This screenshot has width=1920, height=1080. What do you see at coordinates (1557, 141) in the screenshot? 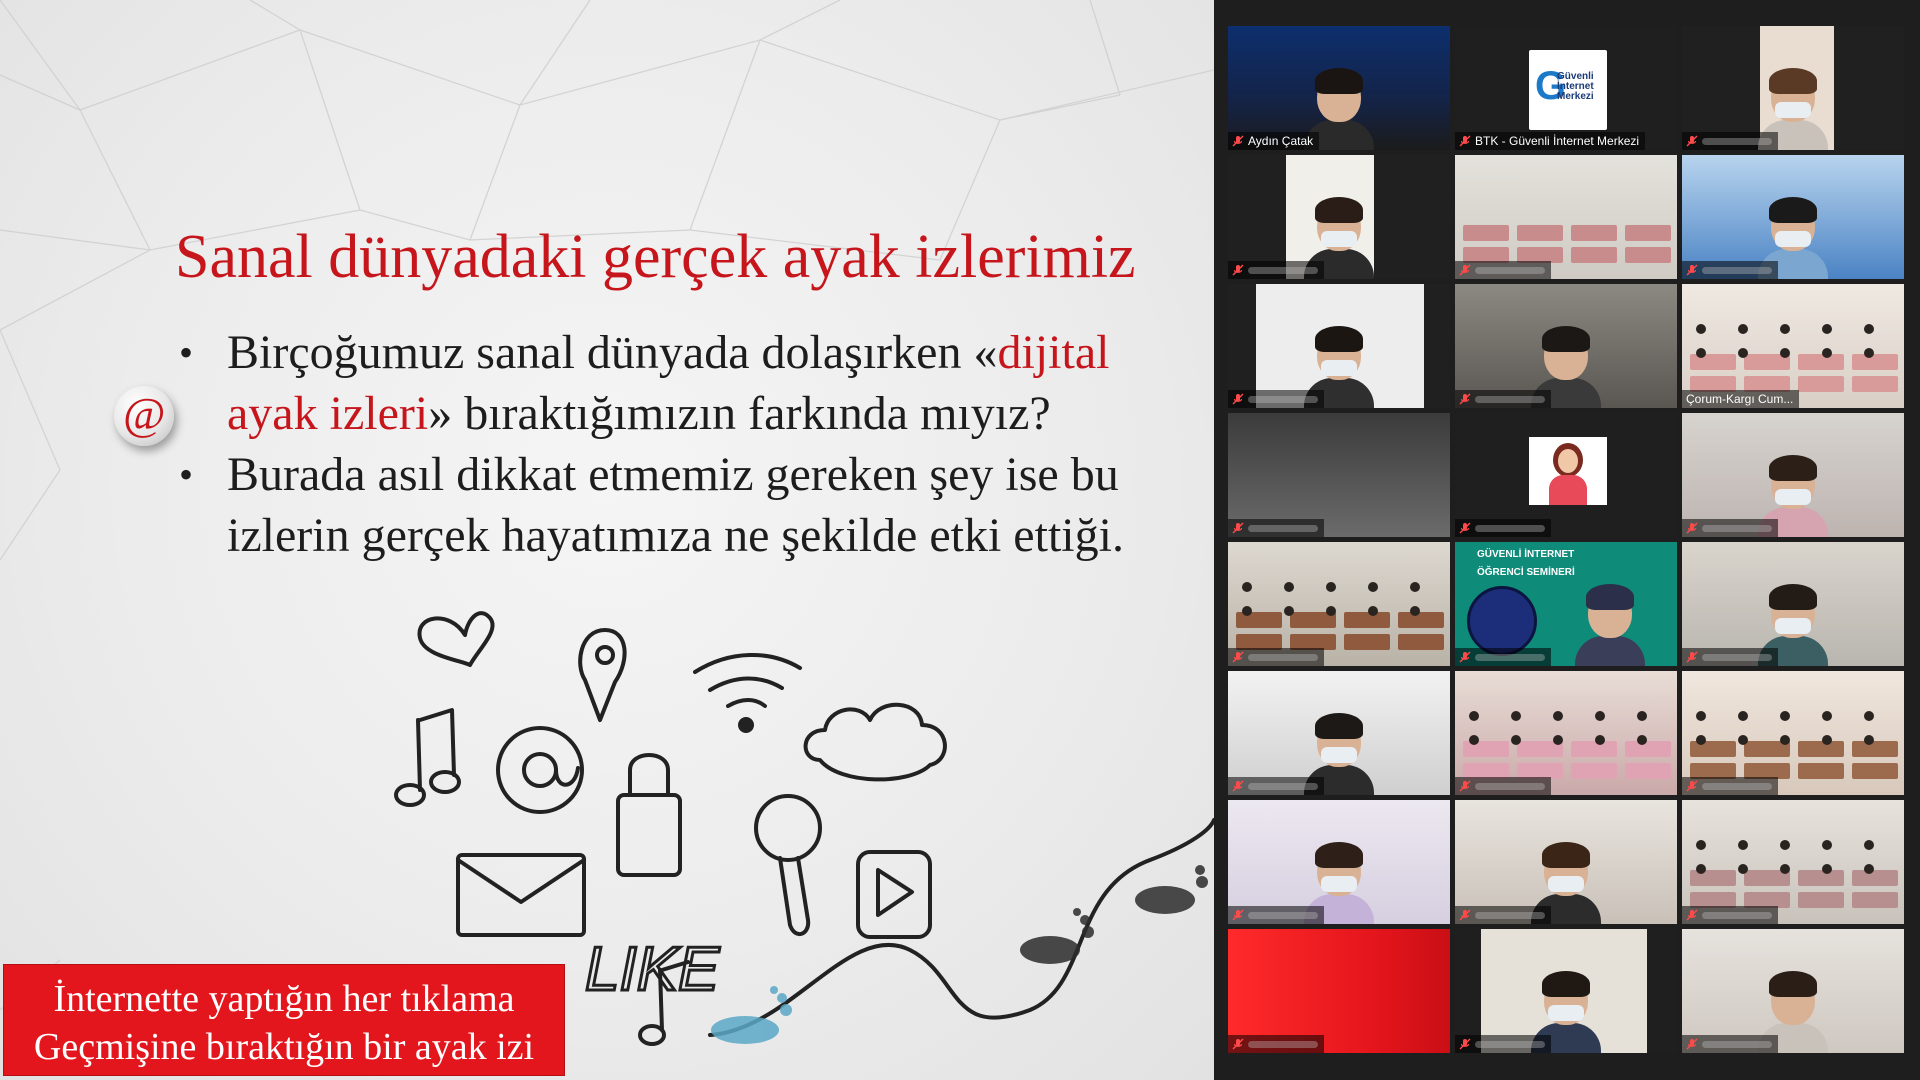
I see `participant-name: BTK - Güvenli İnternet Merkezi` at bounding box center [1557, 141].